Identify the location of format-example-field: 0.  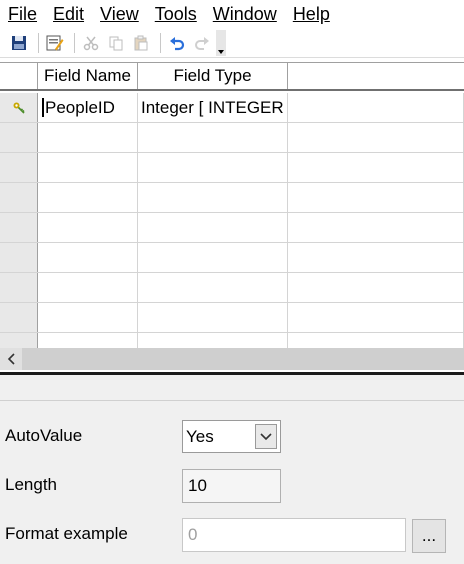
(294, 535).